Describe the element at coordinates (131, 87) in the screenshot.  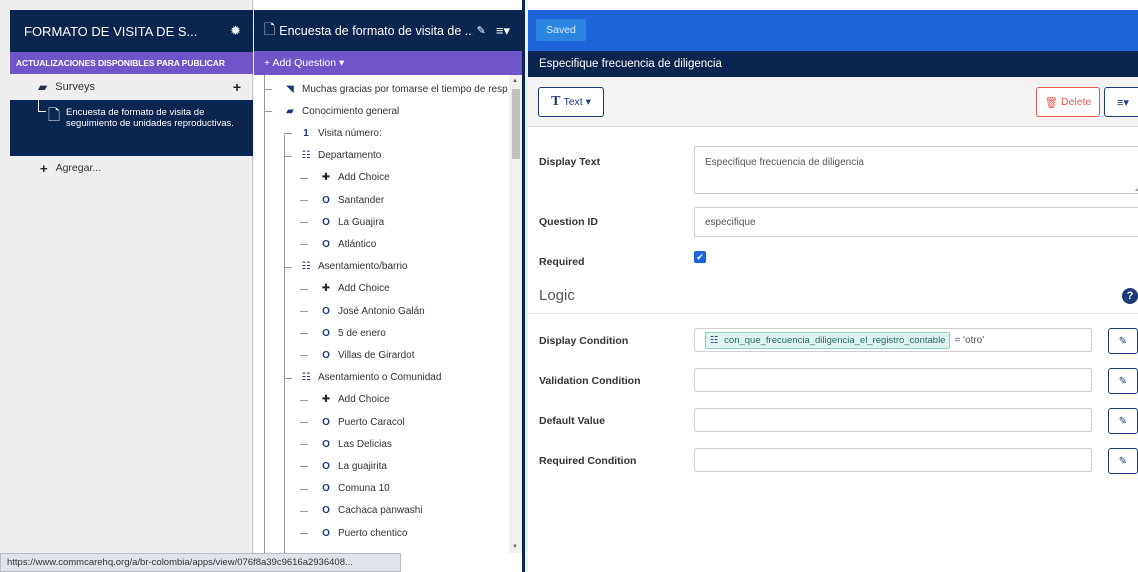
I see `sidebar-item-surveys: ▰ Surveys +` at that location.